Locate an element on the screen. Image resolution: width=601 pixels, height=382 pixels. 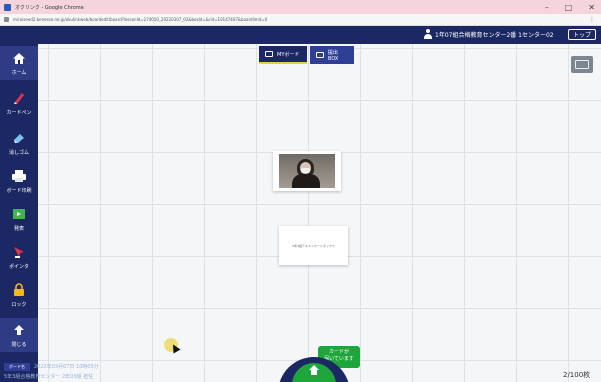
home-icon is located at coordinates (19, 58).